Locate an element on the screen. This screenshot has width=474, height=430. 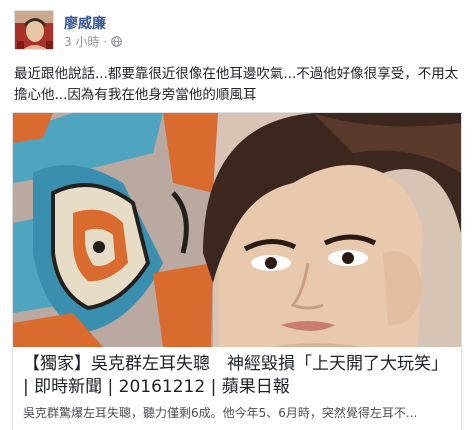
globe-icon is located at coordinates (116, 41).